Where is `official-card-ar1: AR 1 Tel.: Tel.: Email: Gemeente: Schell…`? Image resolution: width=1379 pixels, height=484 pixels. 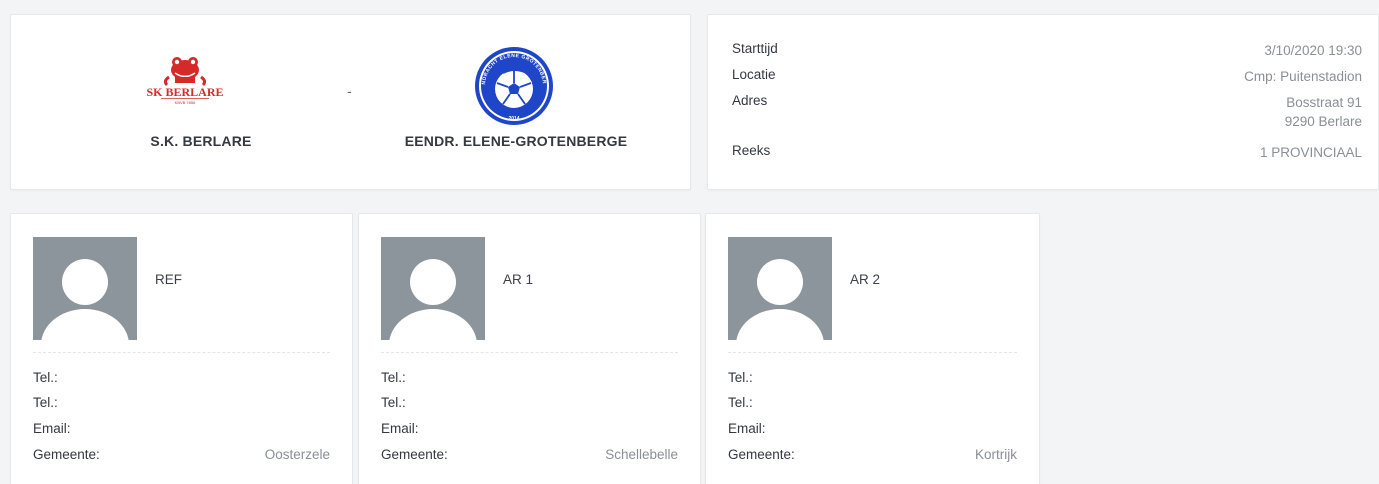 official-card-ar1: AR 1 Tel.: Tel.: Email: Gemeente: Schell… is located at coordinates (529, 348).